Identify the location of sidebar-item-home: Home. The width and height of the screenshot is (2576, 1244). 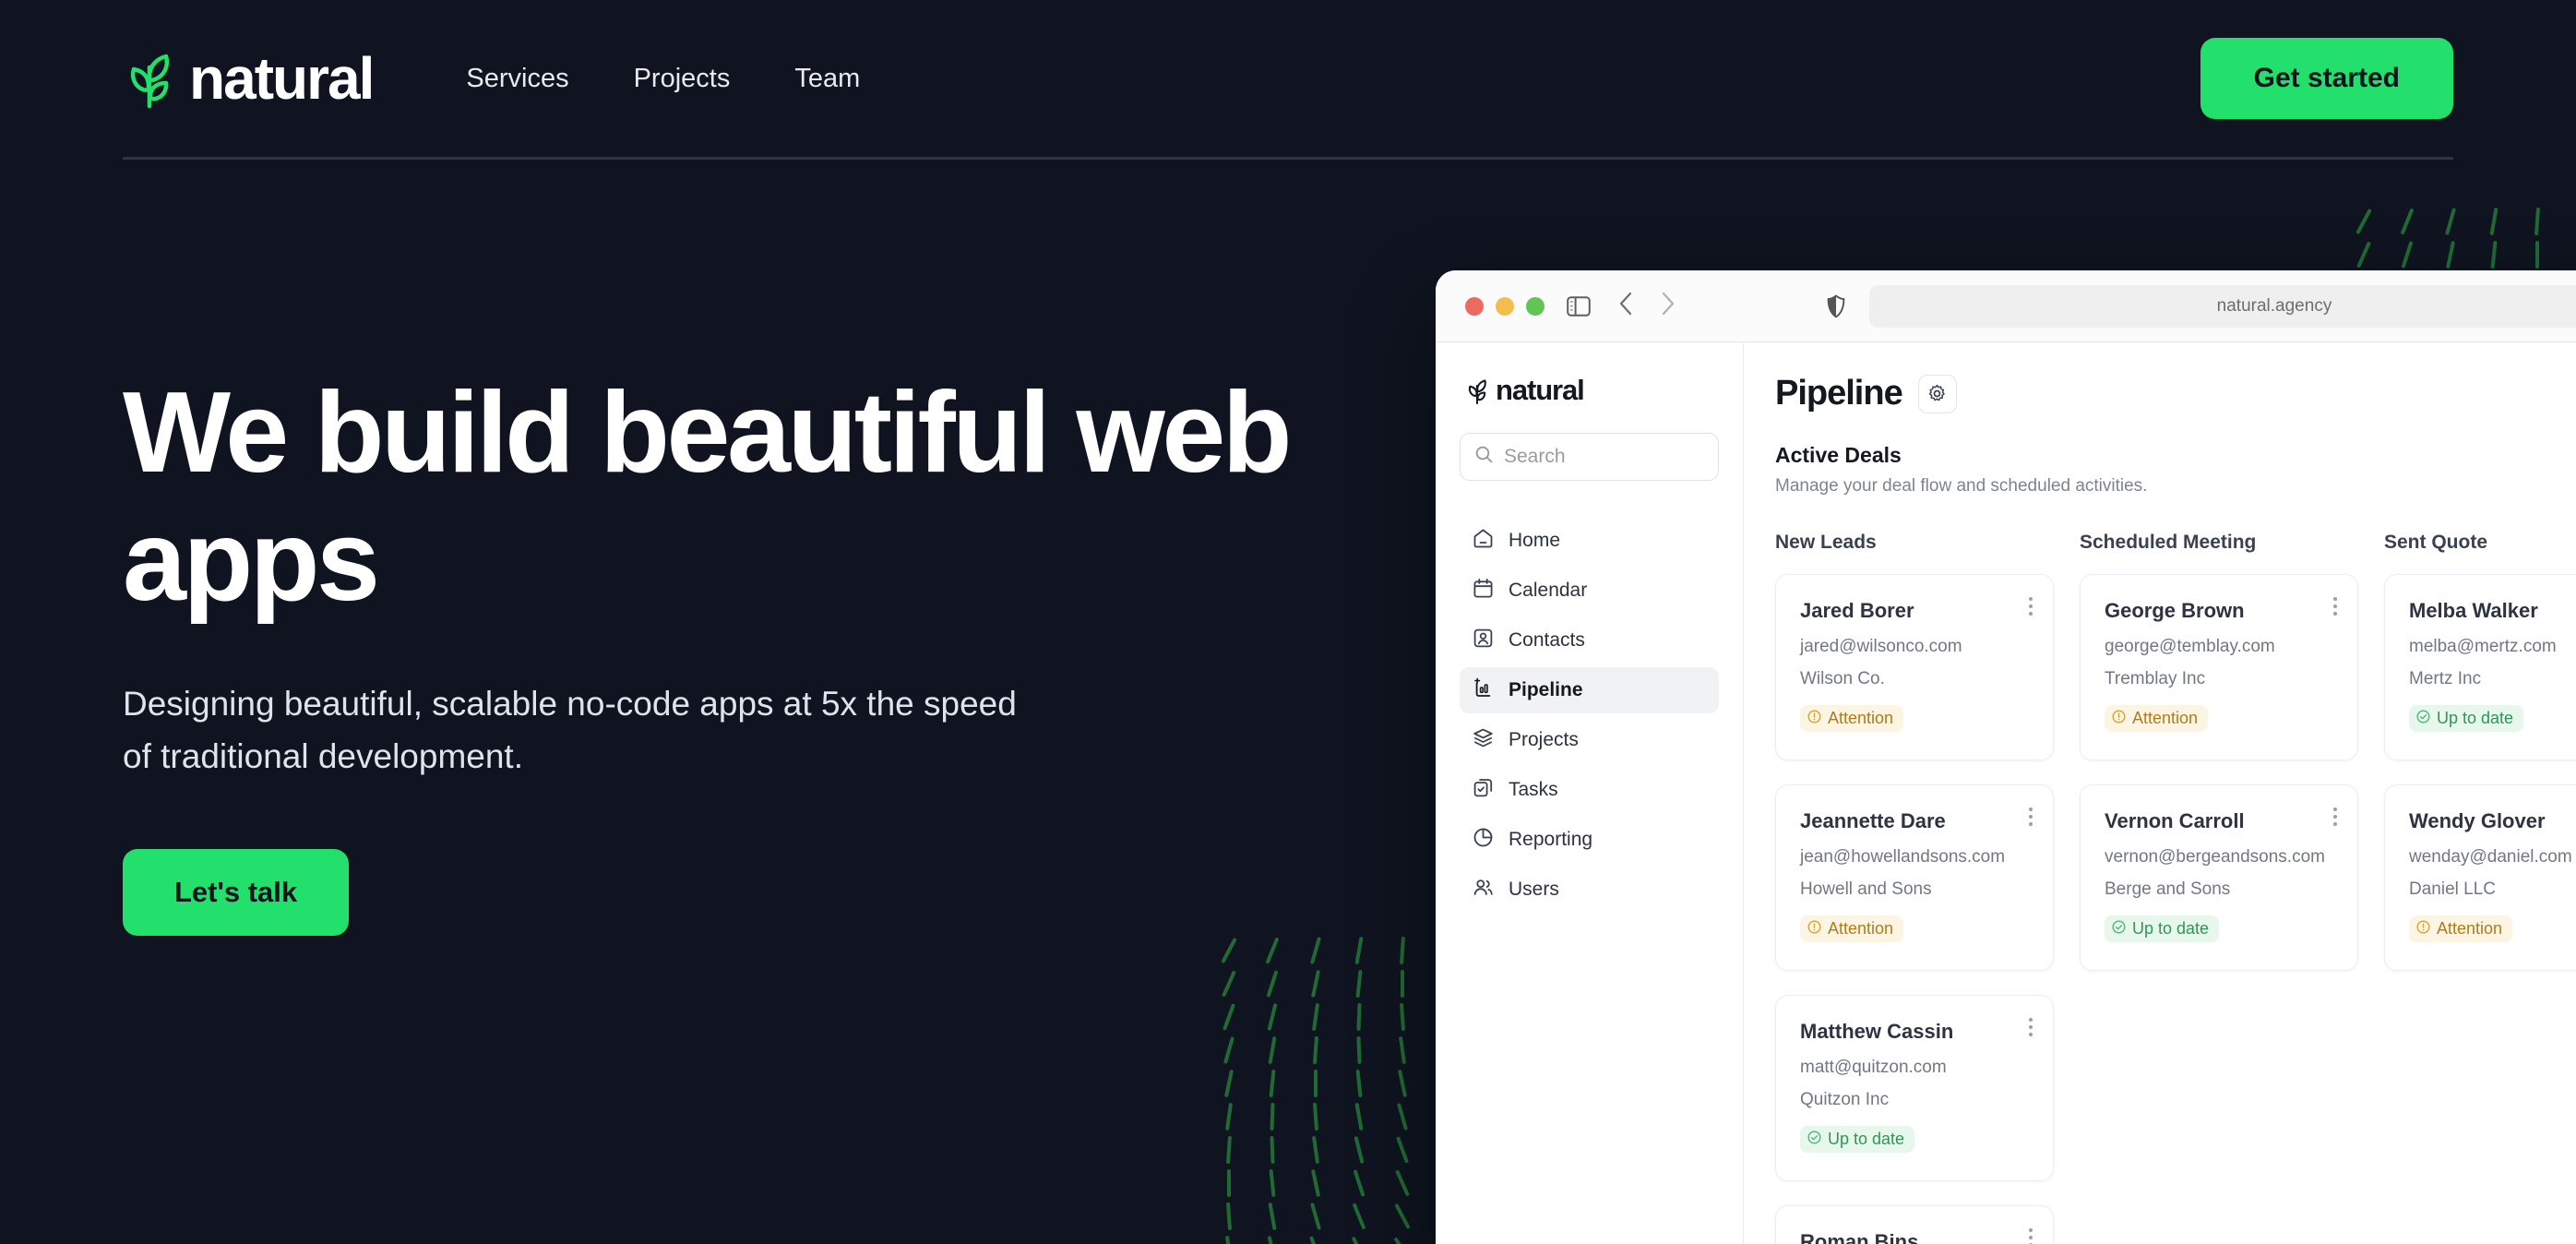
(1589, 541).